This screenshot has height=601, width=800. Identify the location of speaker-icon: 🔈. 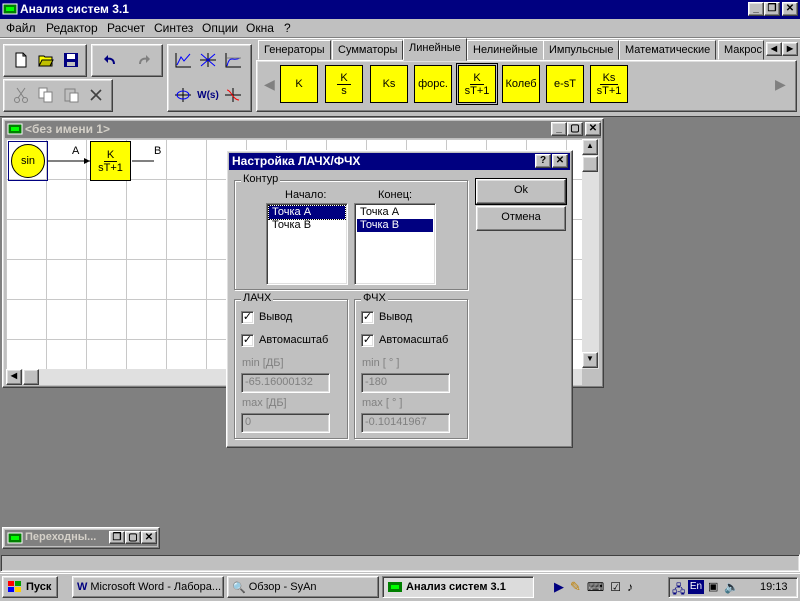
(731, 587).